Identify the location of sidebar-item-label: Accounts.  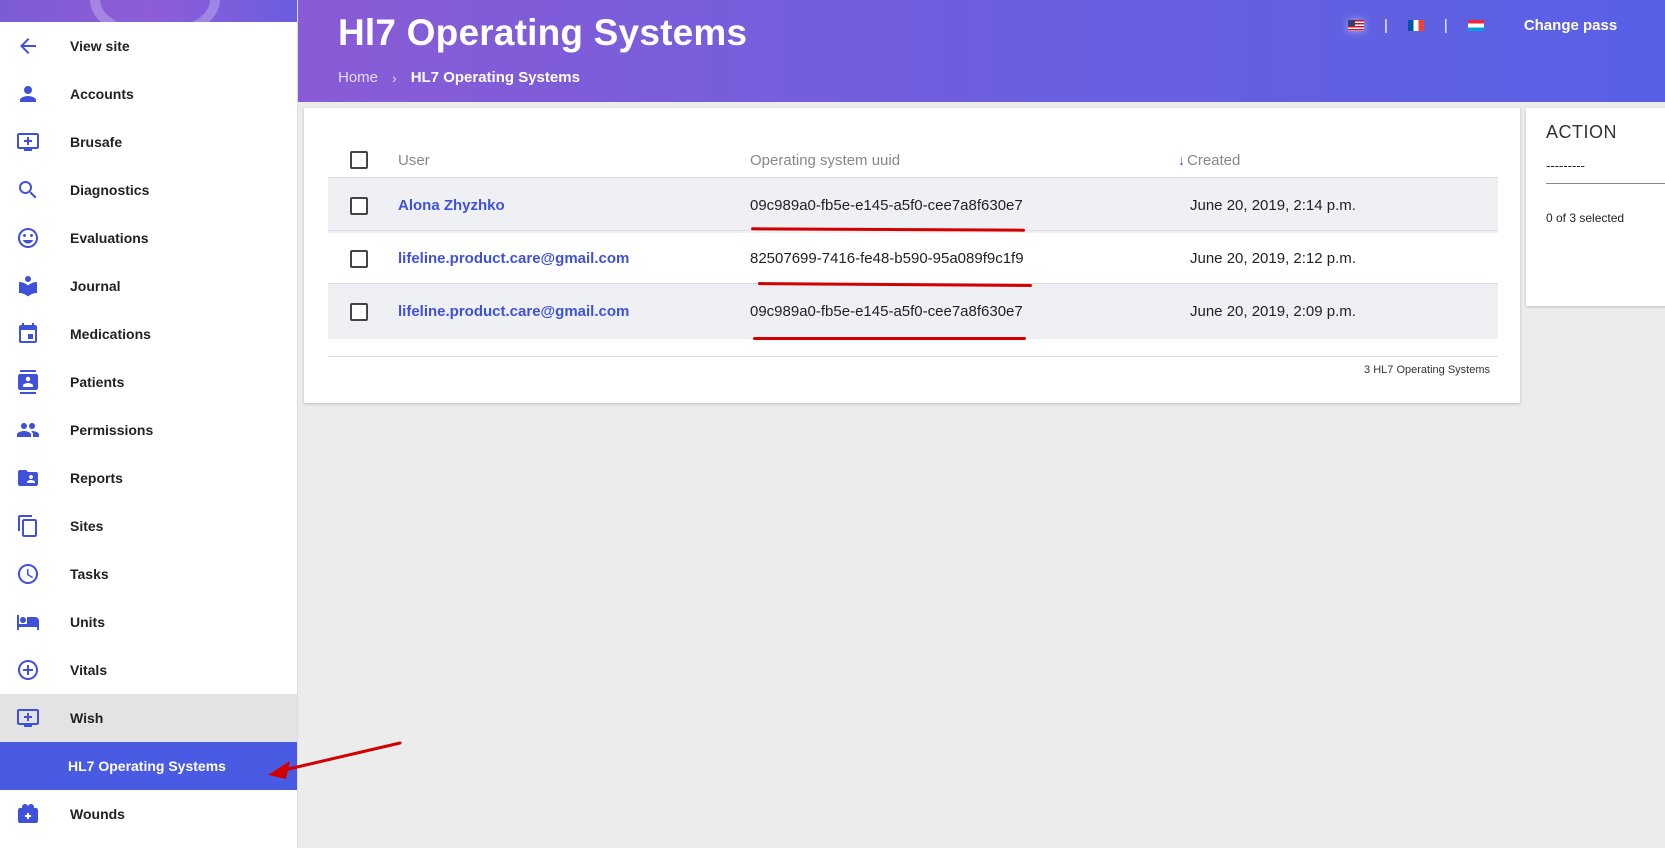
(102, 94).